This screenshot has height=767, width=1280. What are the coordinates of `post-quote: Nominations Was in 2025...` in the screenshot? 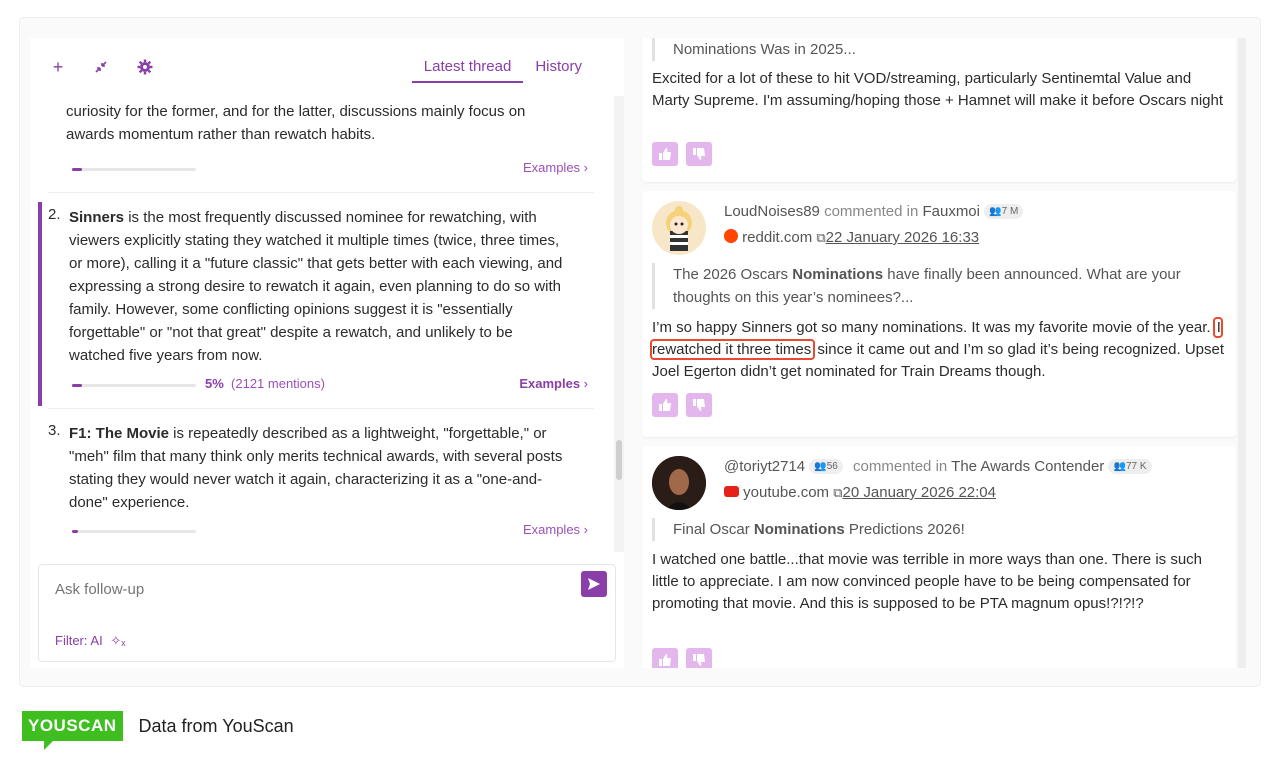 It's located at (754, 49).